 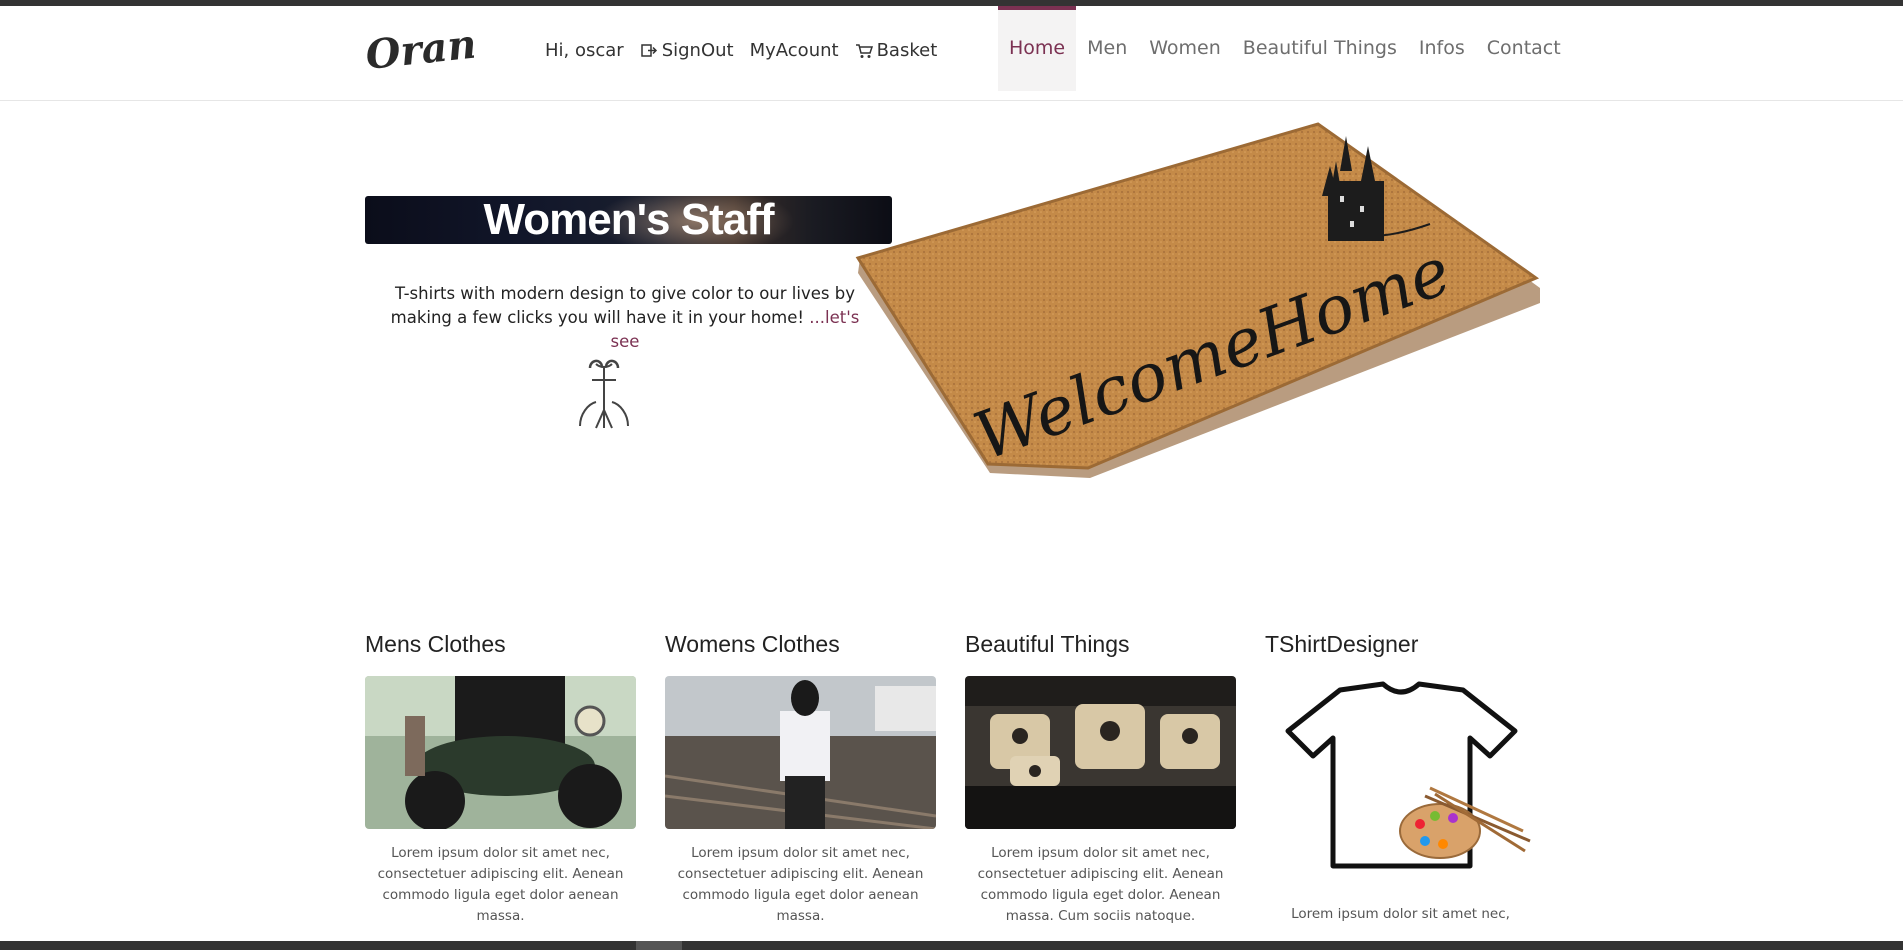 What do you see at coordinates (800, 648) in the screenshot?
I see `category-title: Womens Clothes` at bounding box center [800, 648].